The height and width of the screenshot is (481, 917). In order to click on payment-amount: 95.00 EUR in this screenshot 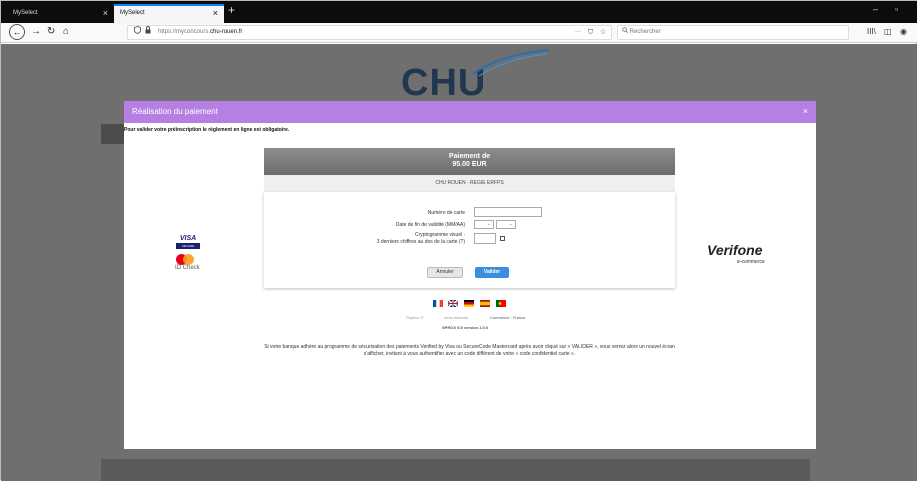, I will do `click(469, 164)`.